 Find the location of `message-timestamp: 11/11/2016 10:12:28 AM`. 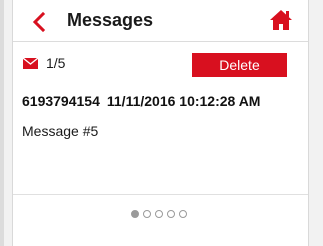

message-timestamp: 11/11/2016 10:12:28 AM is located at coordinates (183, 101).